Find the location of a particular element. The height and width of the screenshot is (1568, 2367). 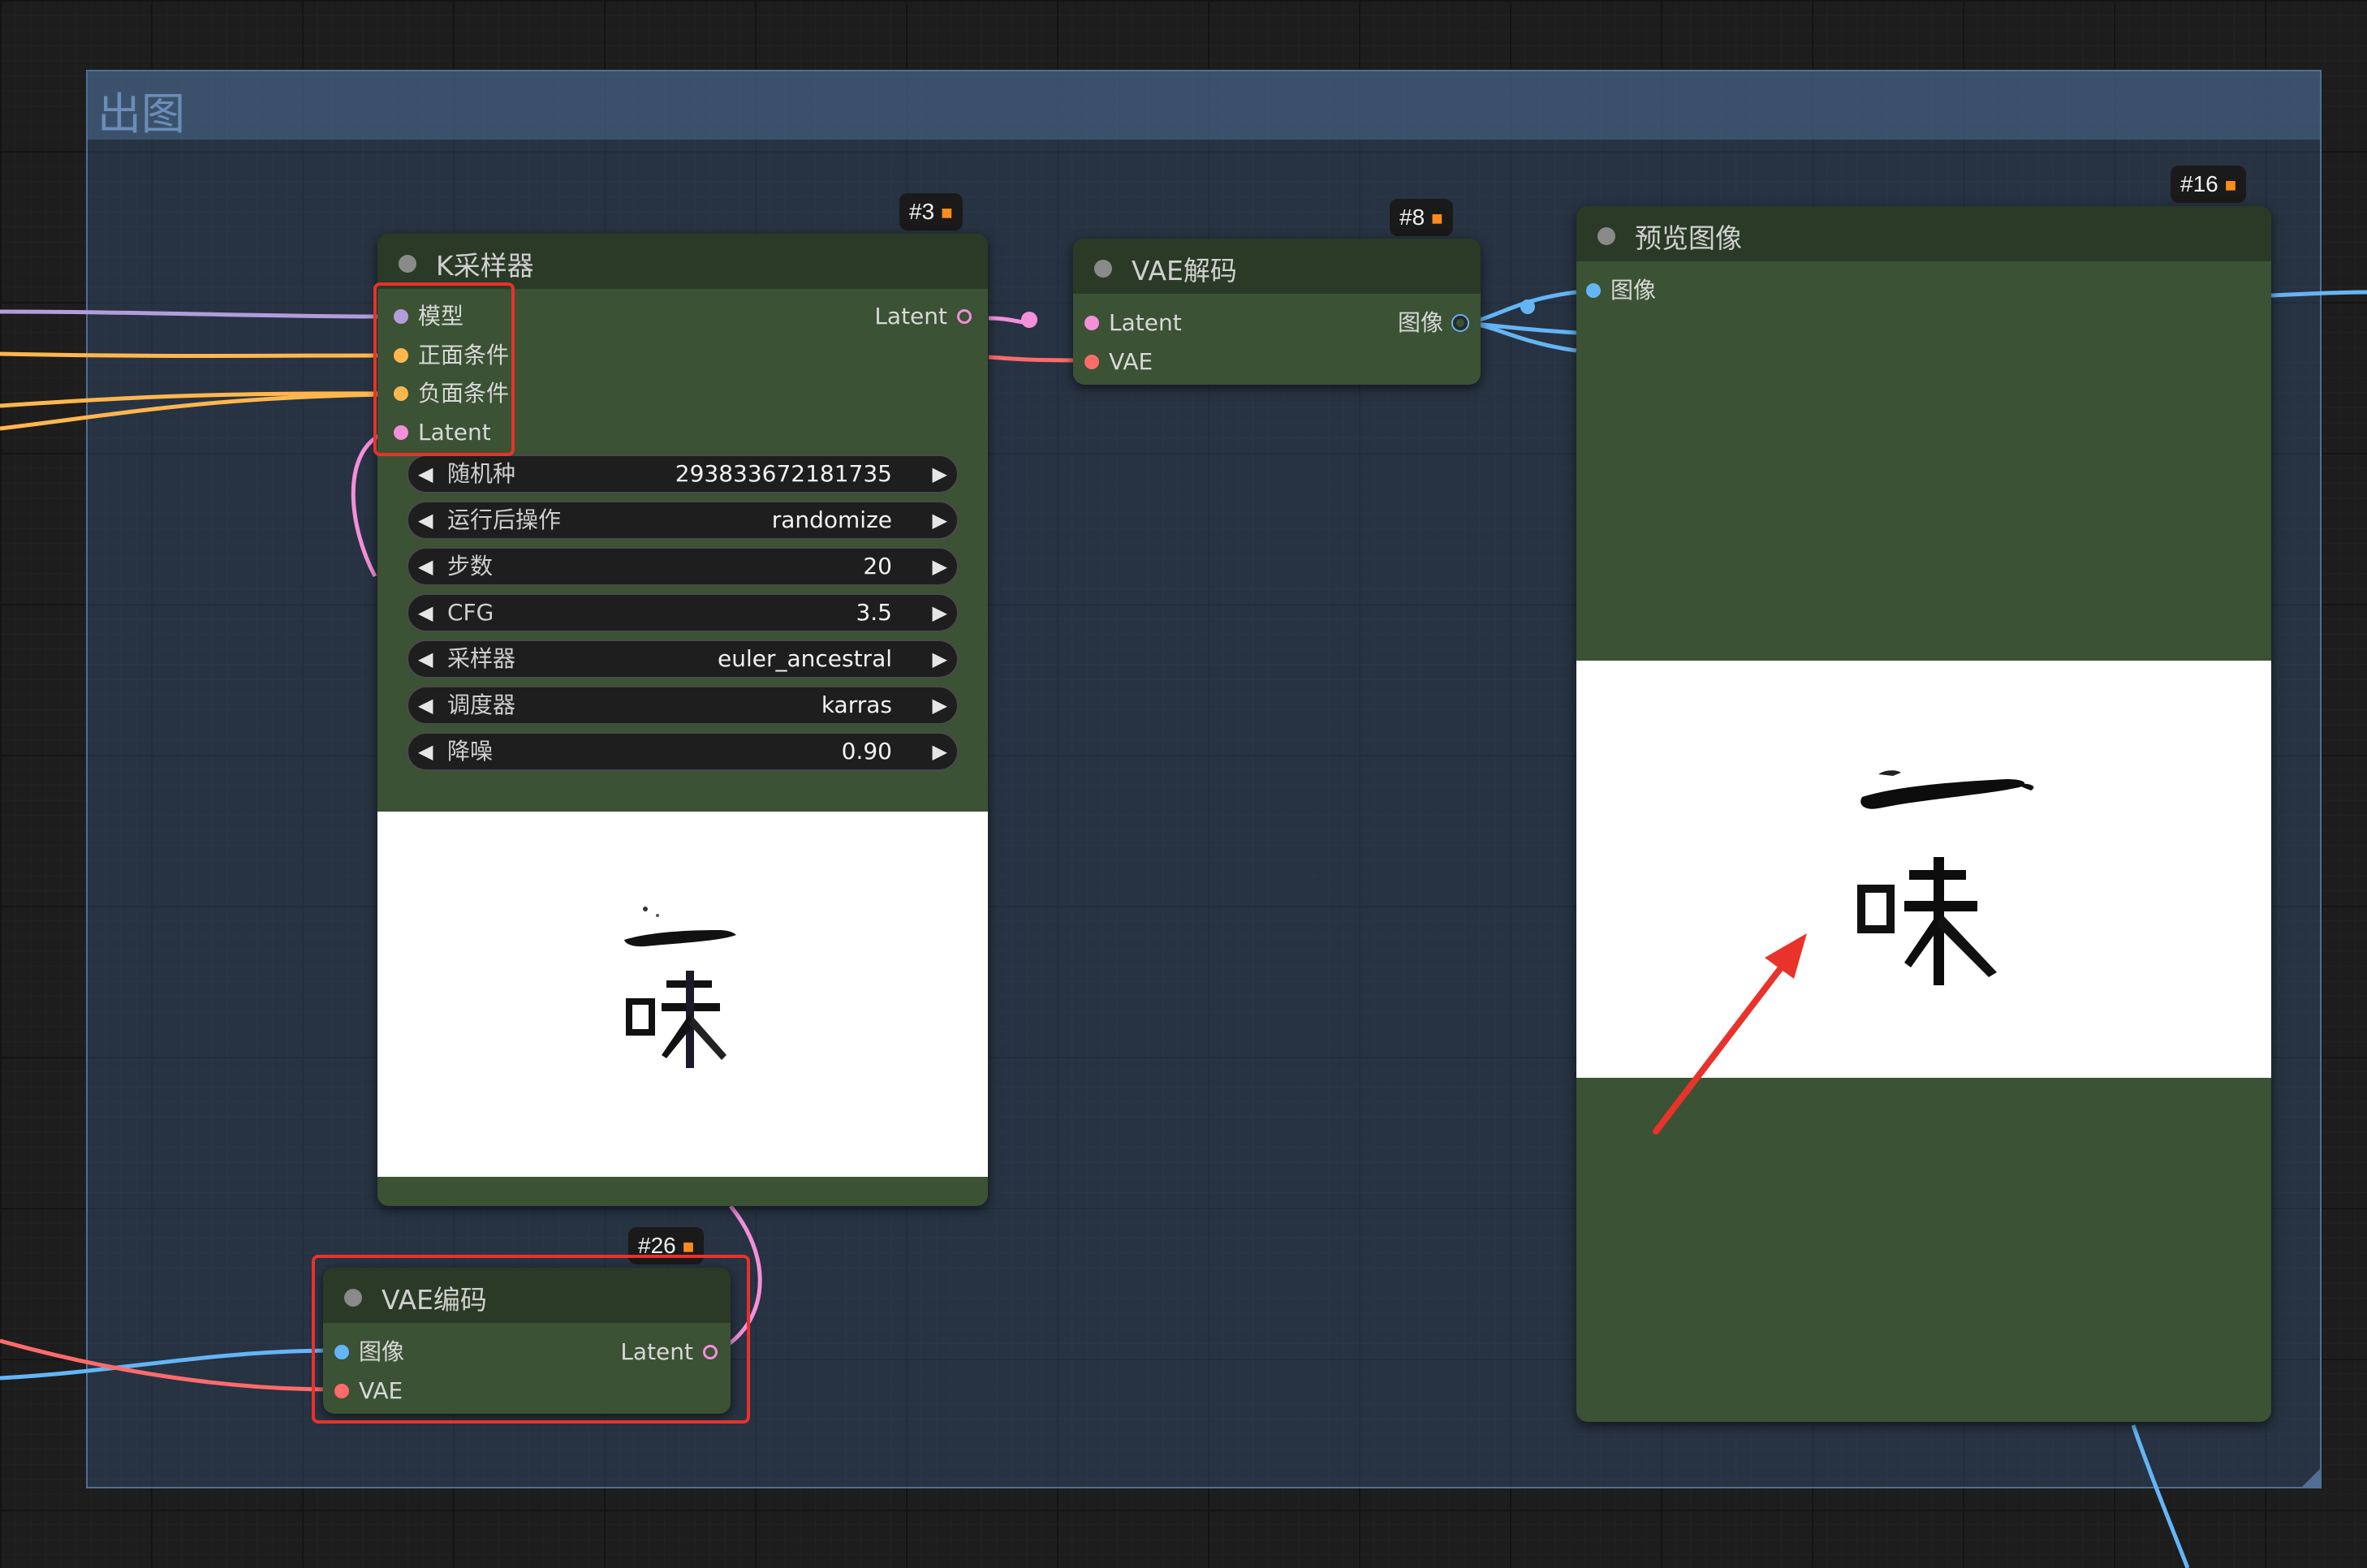

node-id-badge-vae-decode: #8 ■ is located at coordinates (1422, 218).